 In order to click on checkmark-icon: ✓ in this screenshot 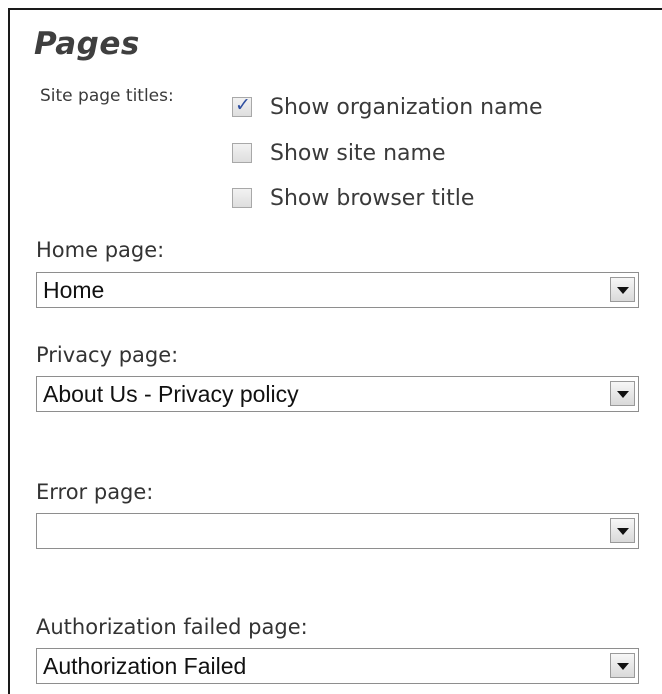, I will do `click(243, 105)`.